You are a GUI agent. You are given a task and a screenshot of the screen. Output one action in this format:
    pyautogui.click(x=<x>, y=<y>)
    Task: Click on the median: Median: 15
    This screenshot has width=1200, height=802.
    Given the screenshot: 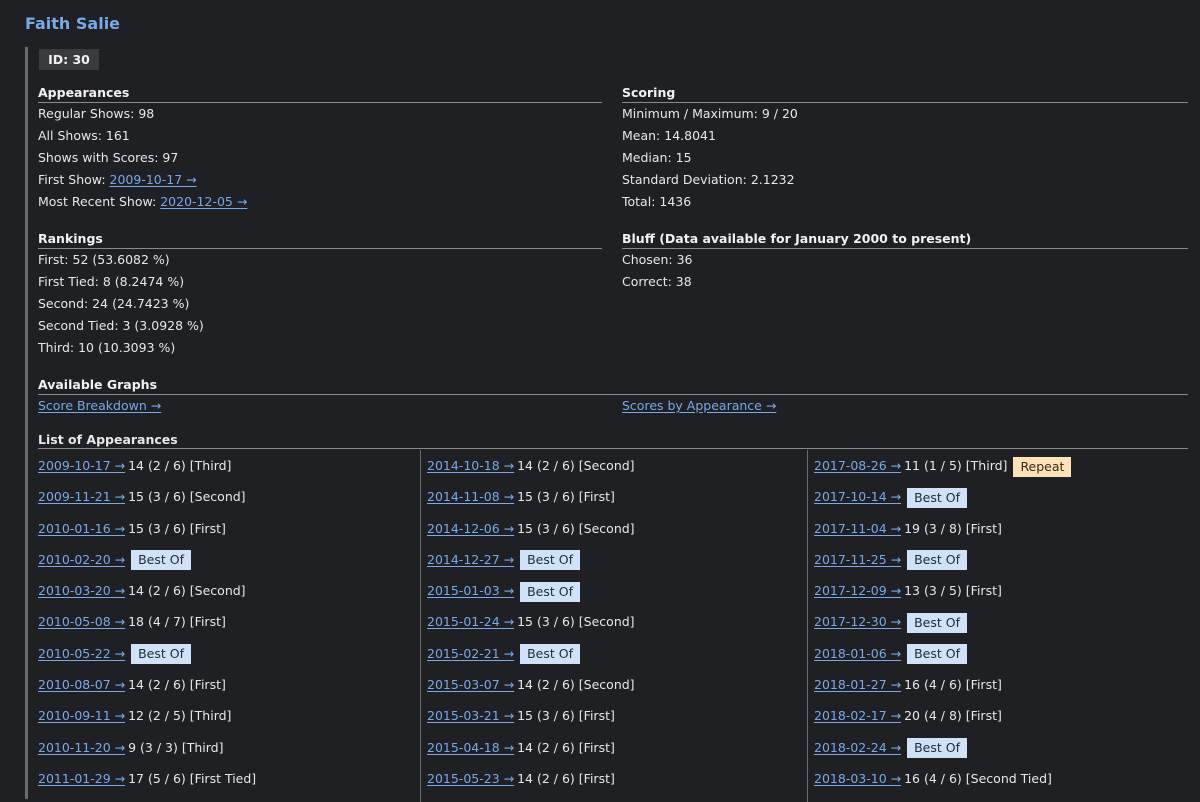 What is the action you would take?
    pyautogui.click(x=657, y=157)
    